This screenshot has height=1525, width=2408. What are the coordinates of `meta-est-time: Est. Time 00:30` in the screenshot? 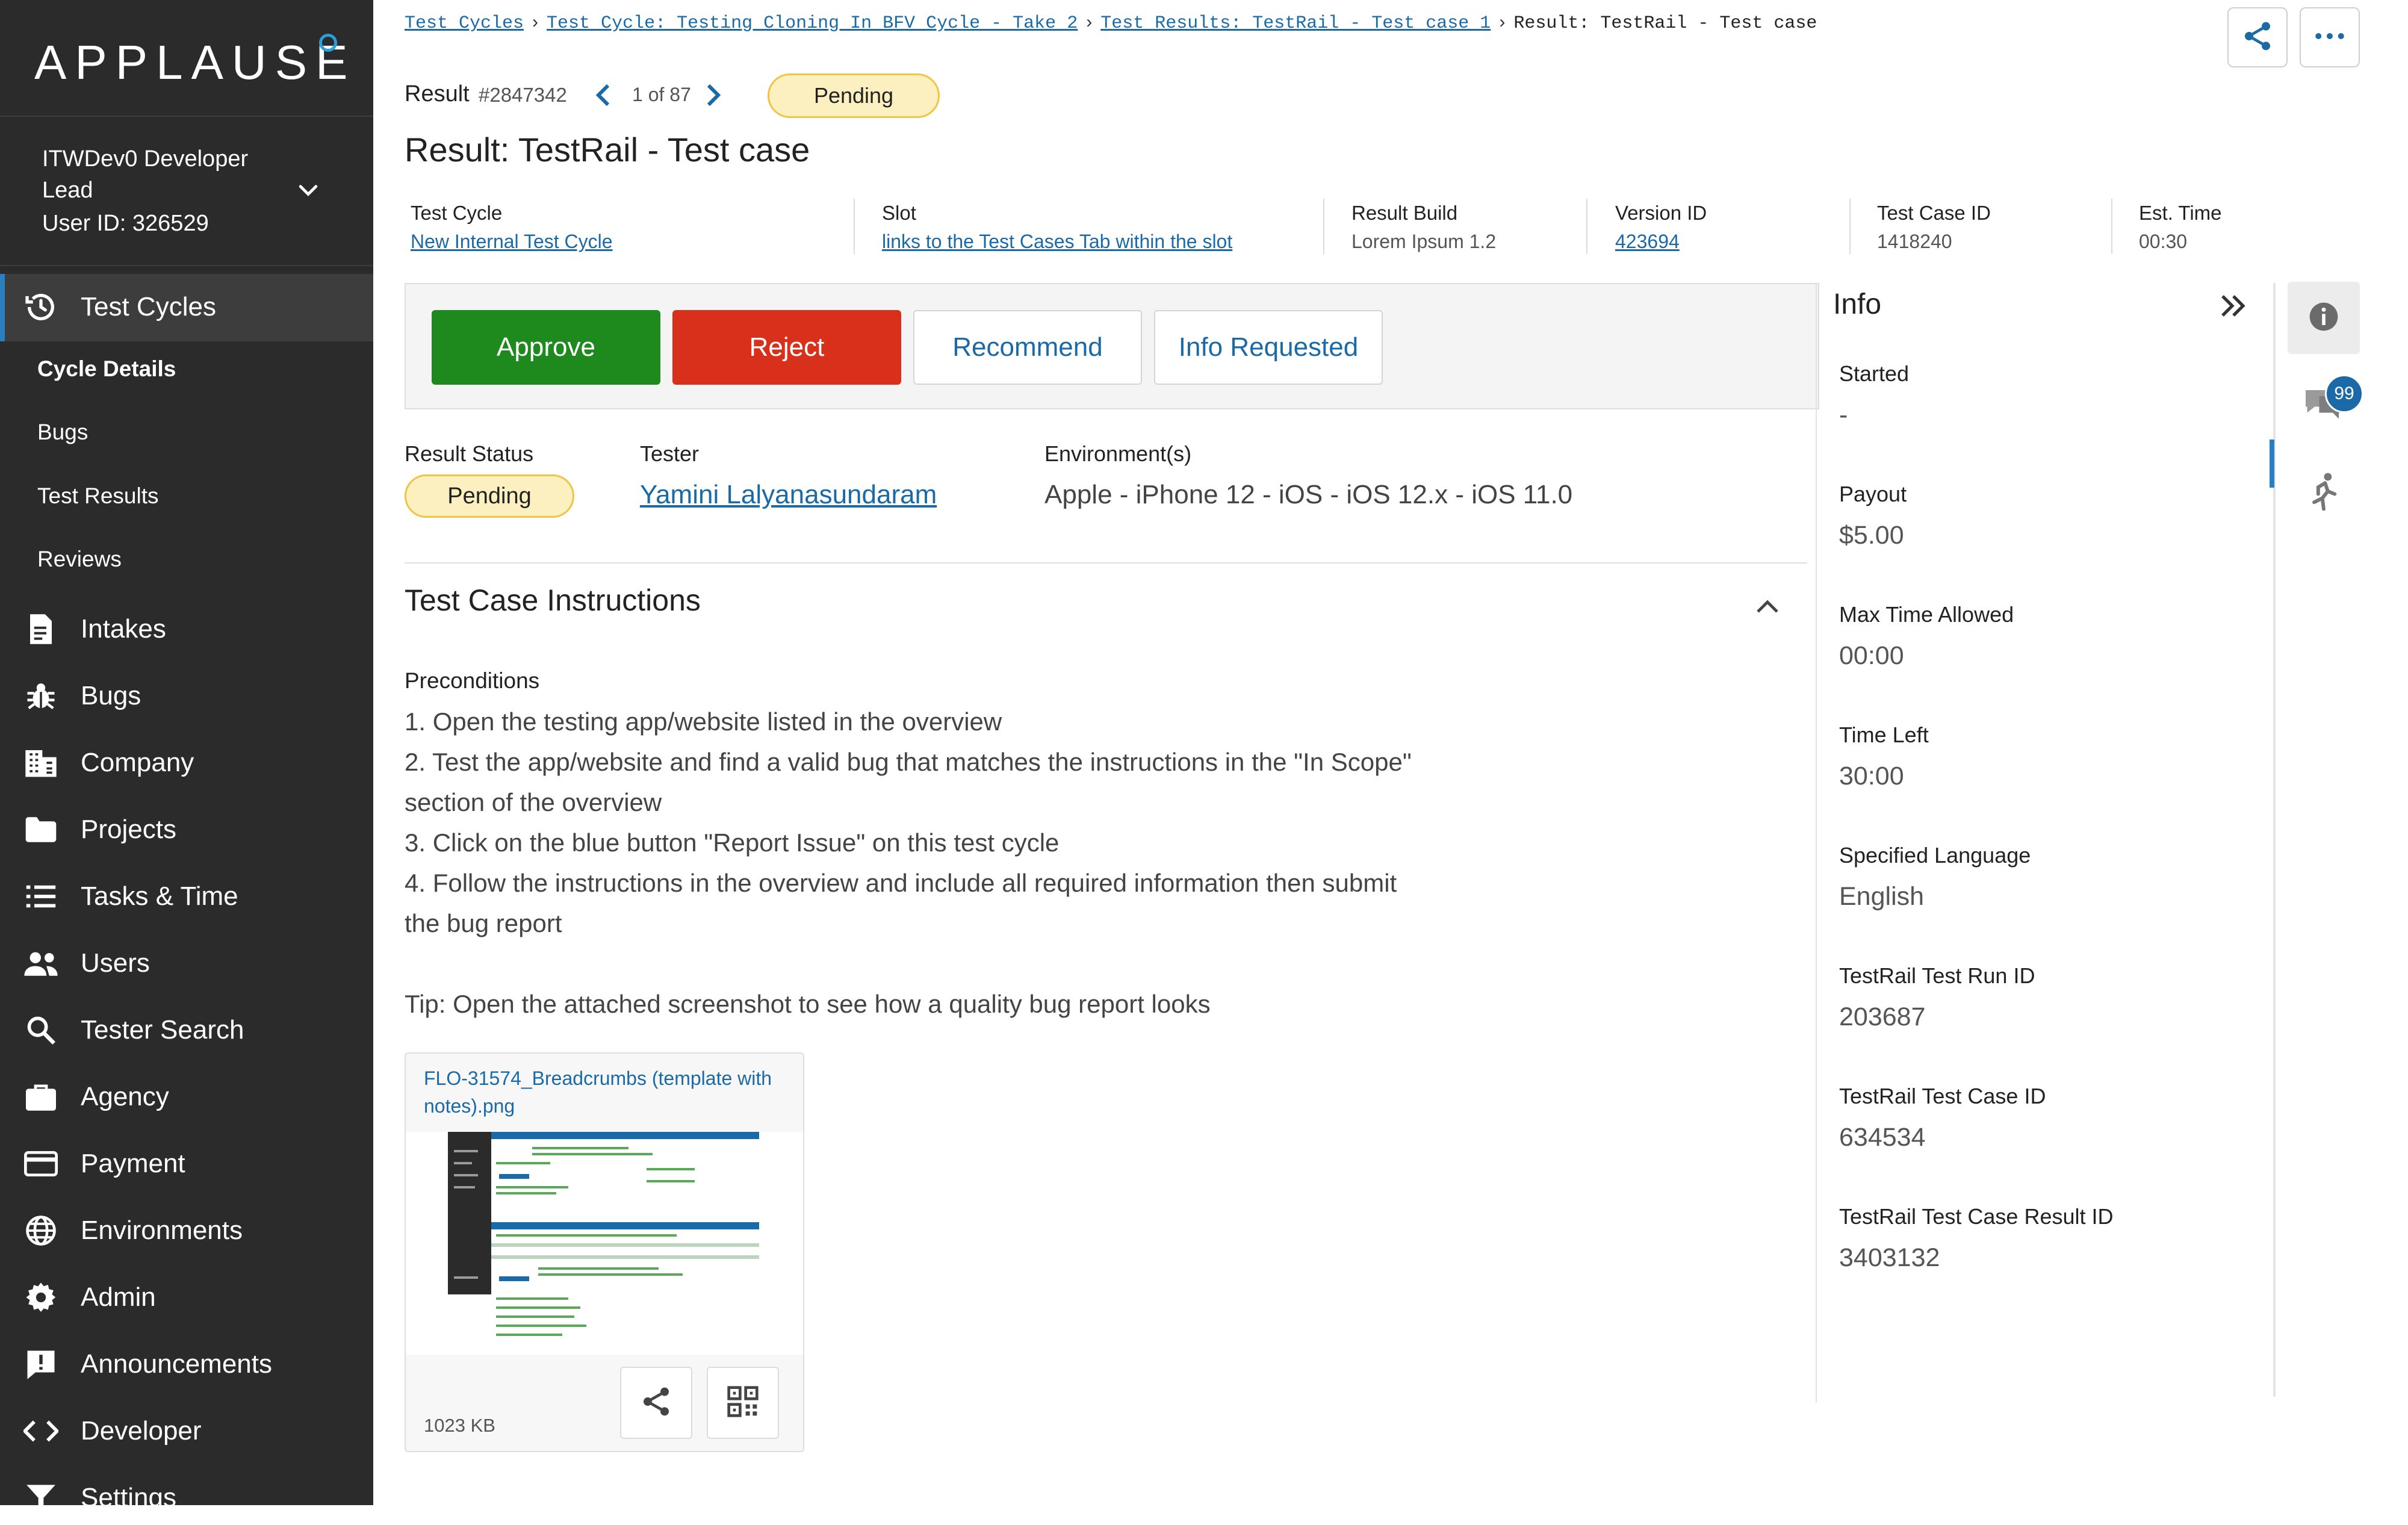 It's located at (2180, 227).